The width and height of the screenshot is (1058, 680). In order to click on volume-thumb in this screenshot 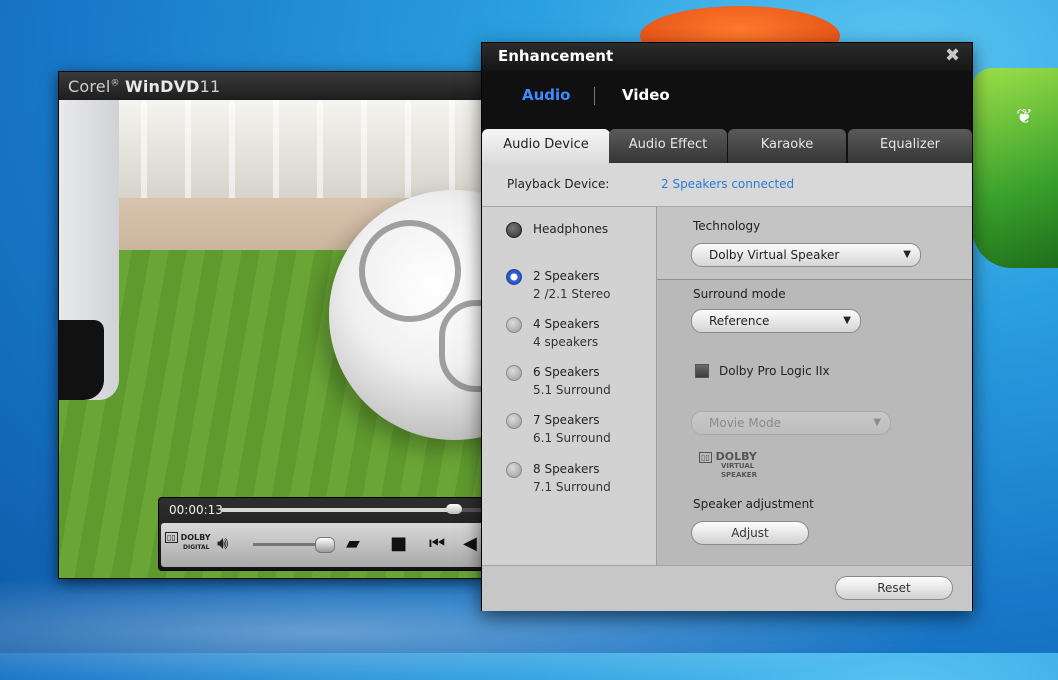, I will do `click(325, 545)`.